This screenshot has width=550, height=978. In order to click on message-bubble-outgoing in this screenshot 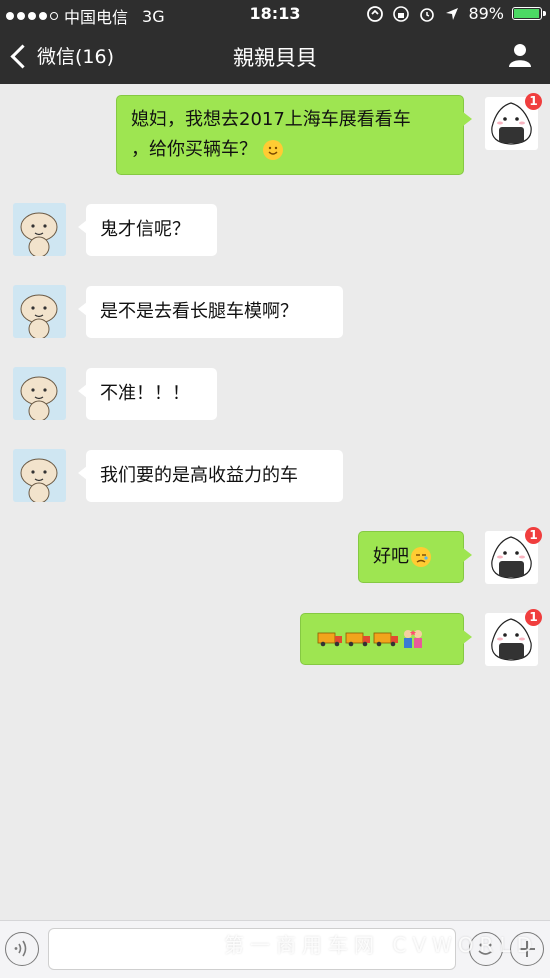, I will do `click(386, 639)`.